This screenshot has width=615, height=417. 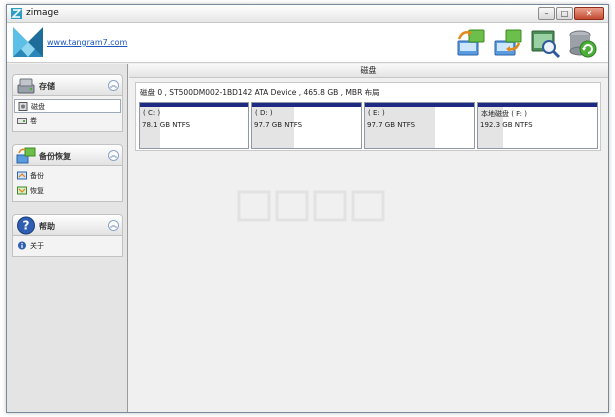 I want to click on storage-section-header: 存储 ︽, so click(x=67, y=85).